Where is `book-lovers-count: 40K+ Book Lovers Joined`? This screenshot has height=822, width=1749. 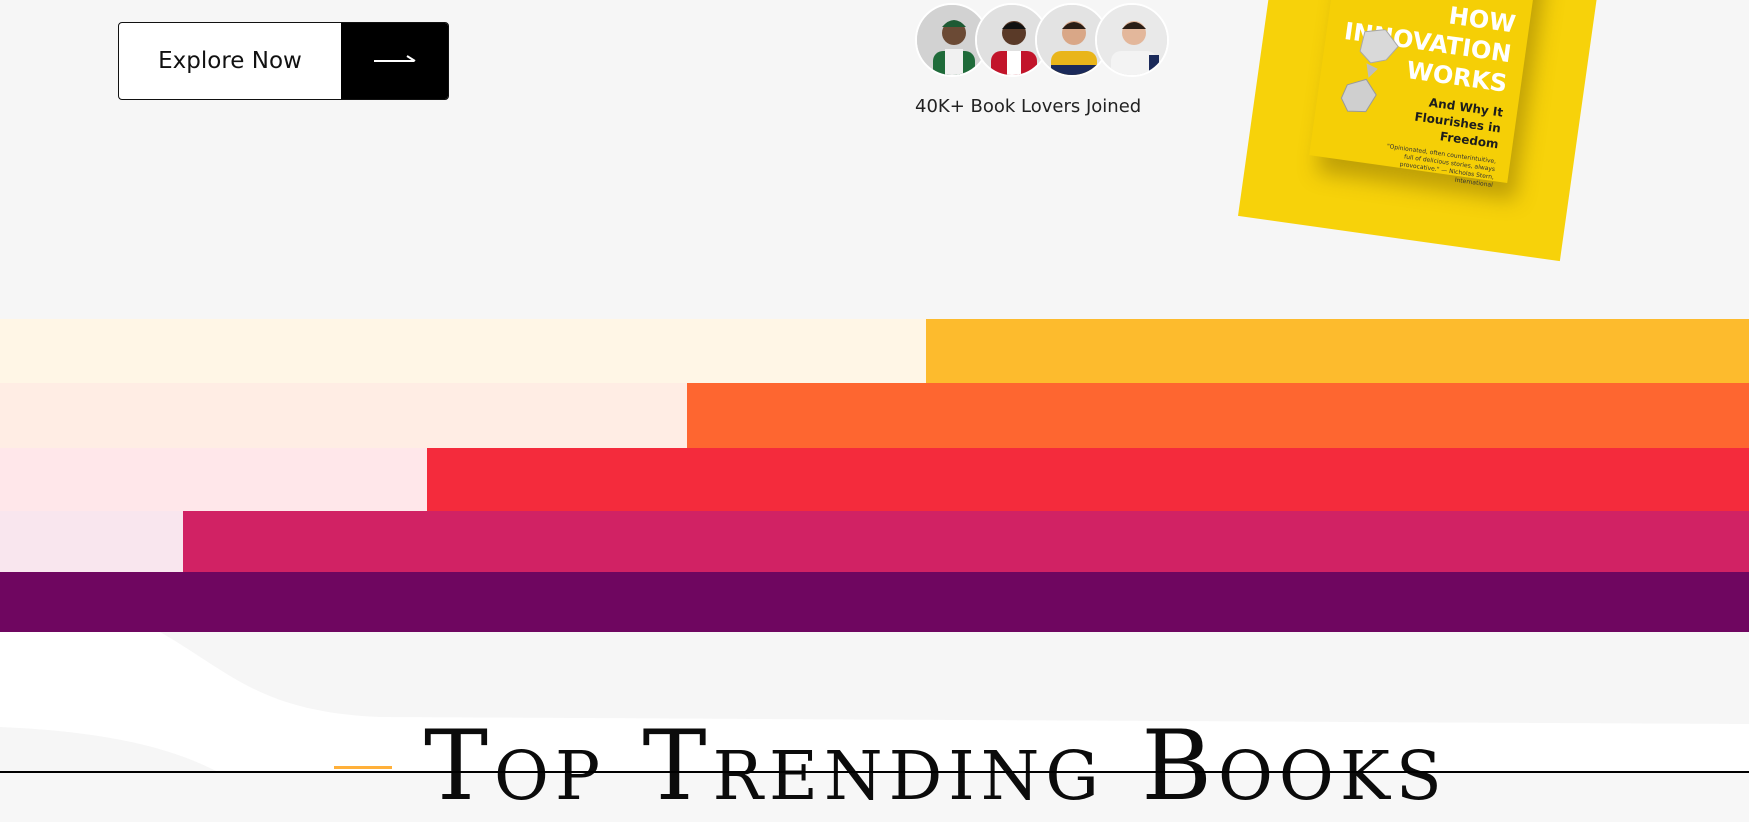
book-lovers-count: 40K+ Book Lovers Joined is located at coordinates (1028, 106).